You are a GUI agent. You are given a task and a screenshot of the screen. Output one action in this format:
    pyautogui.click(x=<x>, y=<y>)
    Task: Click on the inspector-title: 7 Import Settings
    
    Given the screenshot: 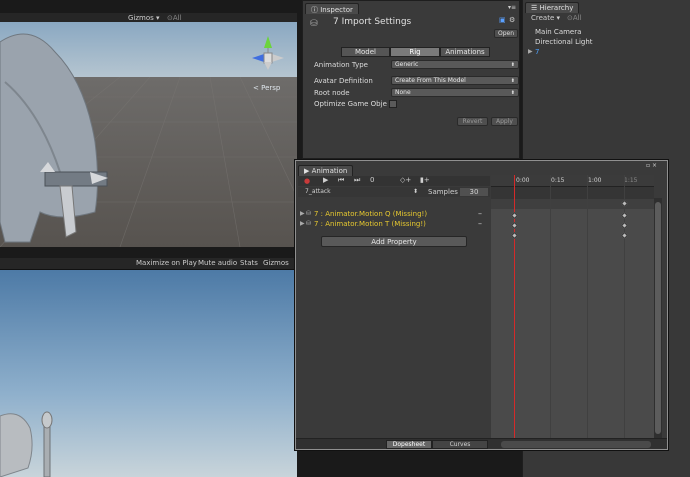 What is the action you would take?
    pyautogui.click(x=372, y=22)
    